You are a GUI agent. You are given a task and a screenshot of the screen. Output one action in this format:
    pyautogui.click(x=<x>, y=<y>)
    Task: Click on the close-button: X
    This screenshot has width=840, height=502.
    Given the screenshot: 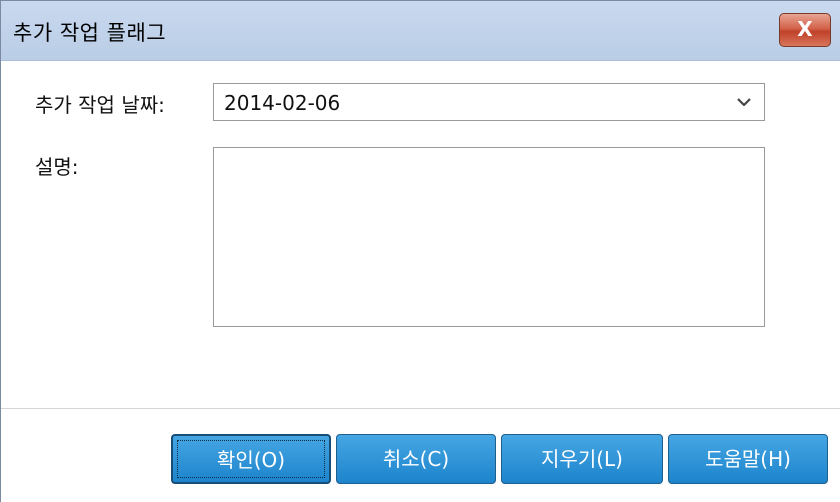 What is the action you would take?
    pyautogui.click(x=805, y=30)
    